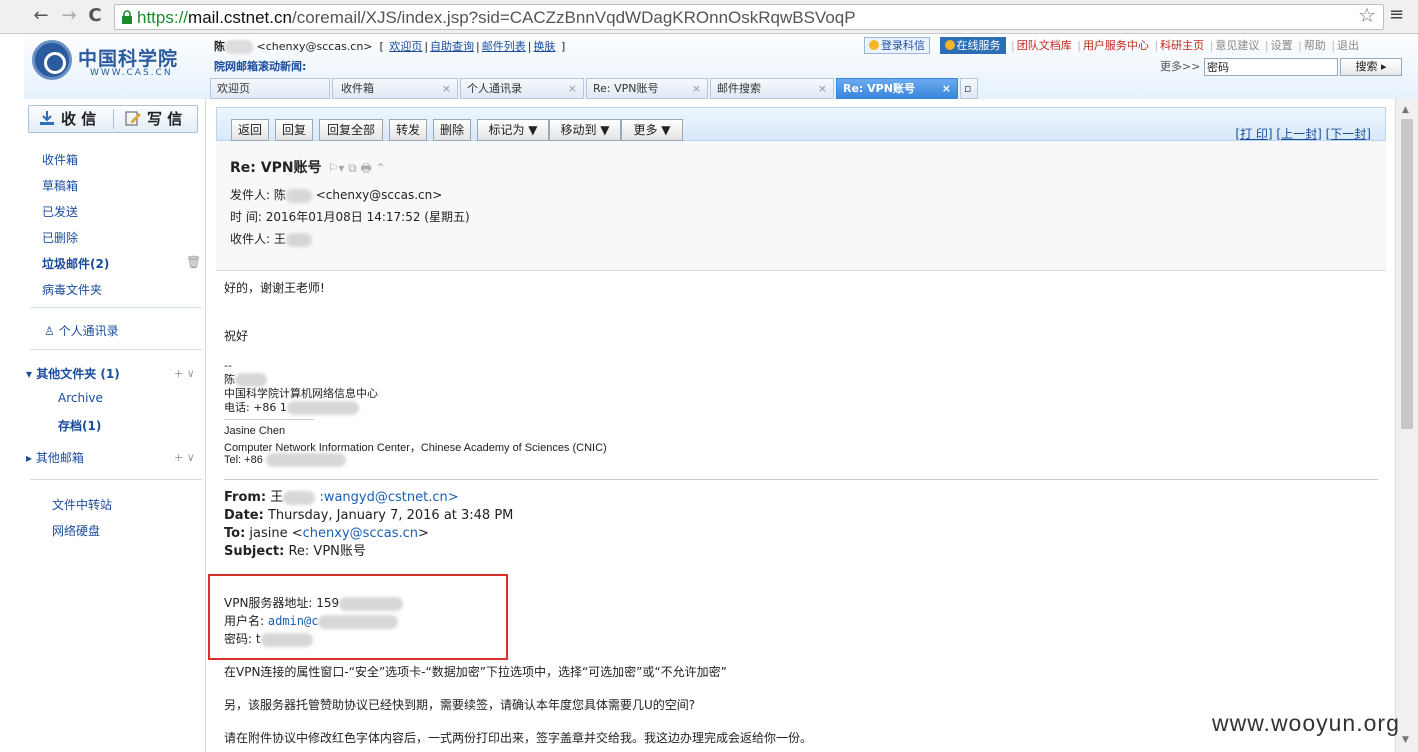 This screenshot has height=752, width=1418. Describe the element at coordinates (897, 88) in the screenshot. I see `tab-re-vpn-active: Re: VPN账号 ×` at that location.